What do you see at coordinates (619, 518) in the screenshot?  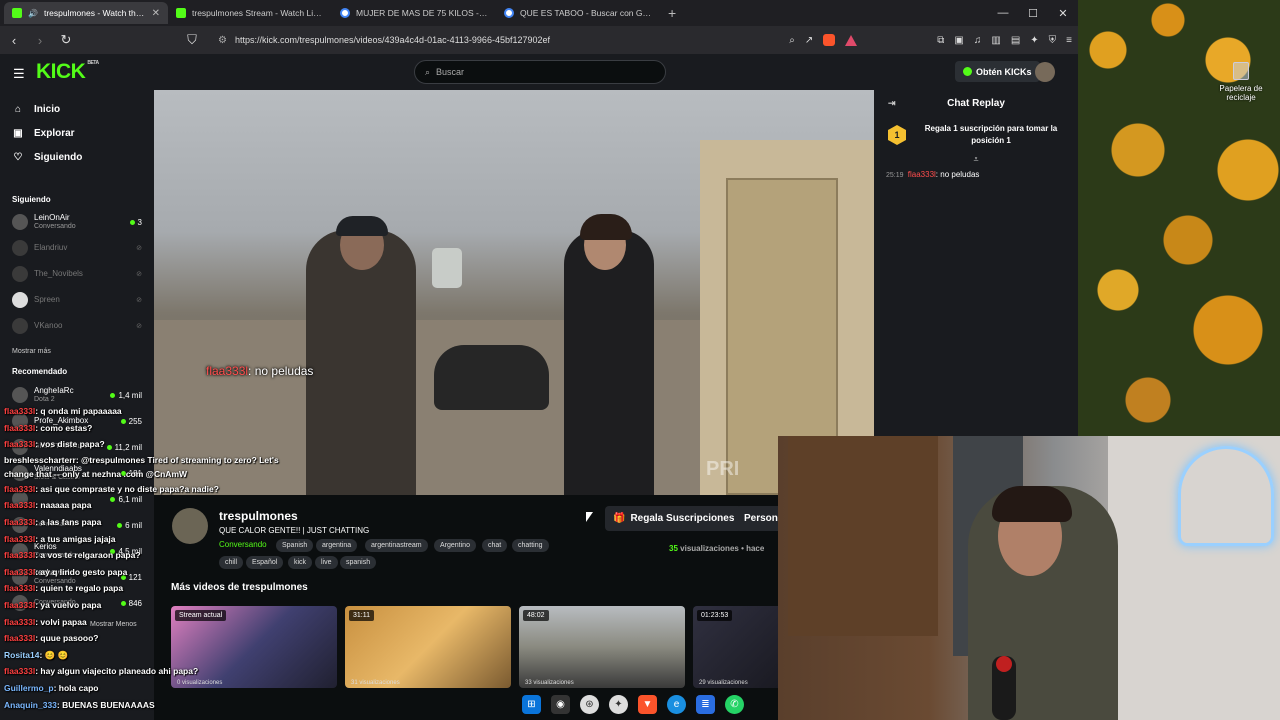 I see `gift-icon: 🎁` at bounding box center [619, 518].